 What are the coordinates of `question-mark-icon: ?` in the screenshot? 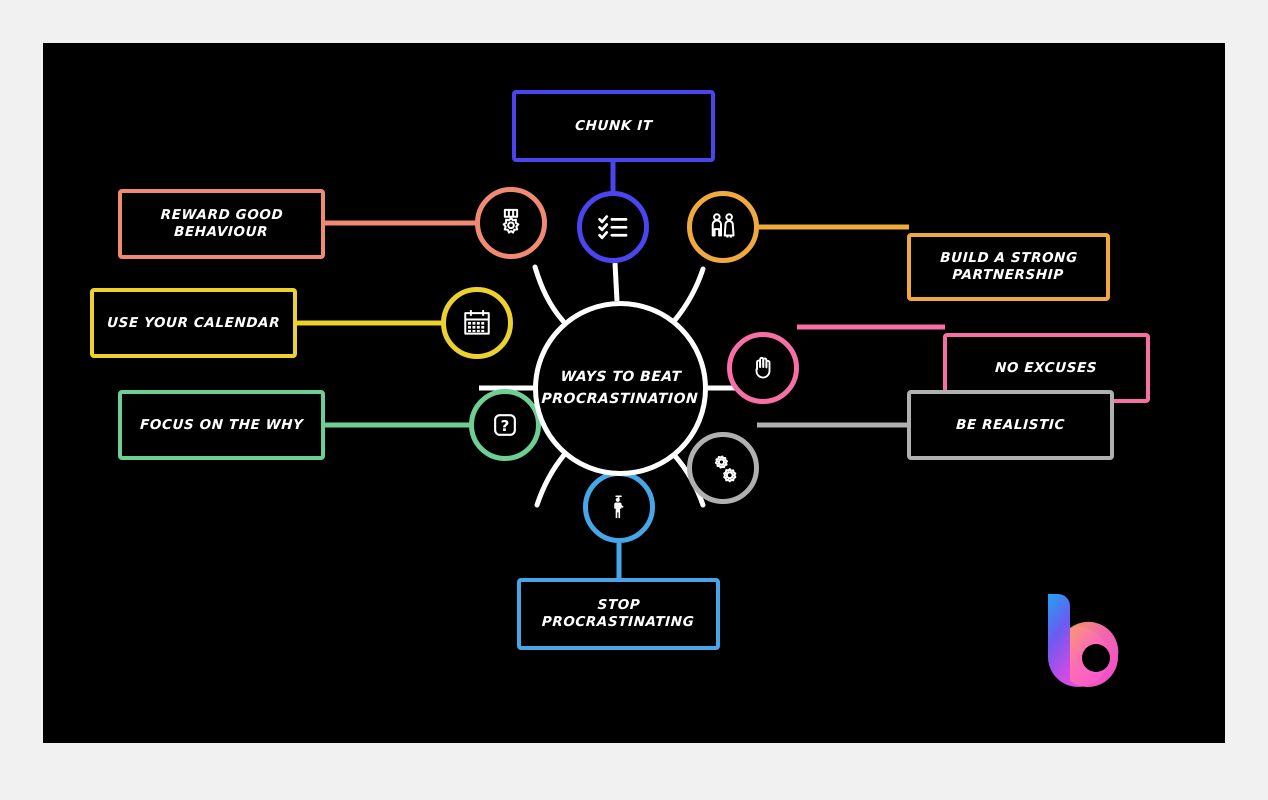 It's located at (505, 425).